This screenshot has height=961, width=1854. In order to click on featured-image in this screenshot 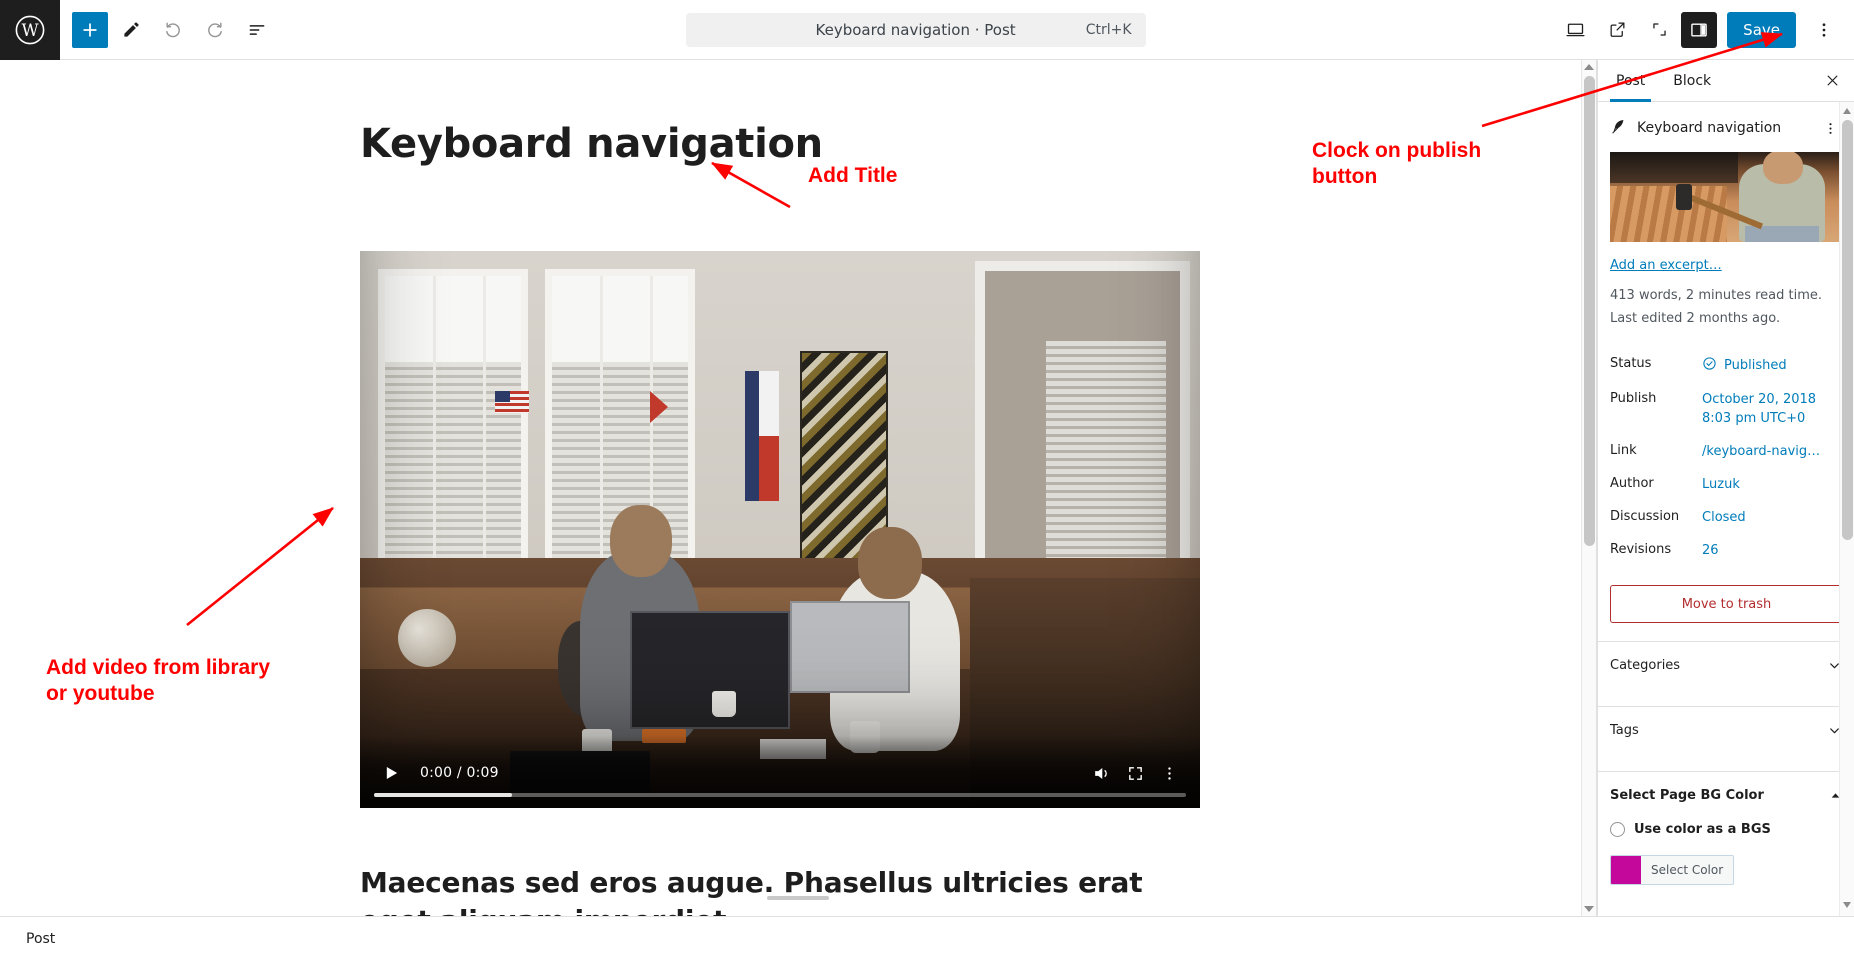, I will do `click(1726, 197)`.